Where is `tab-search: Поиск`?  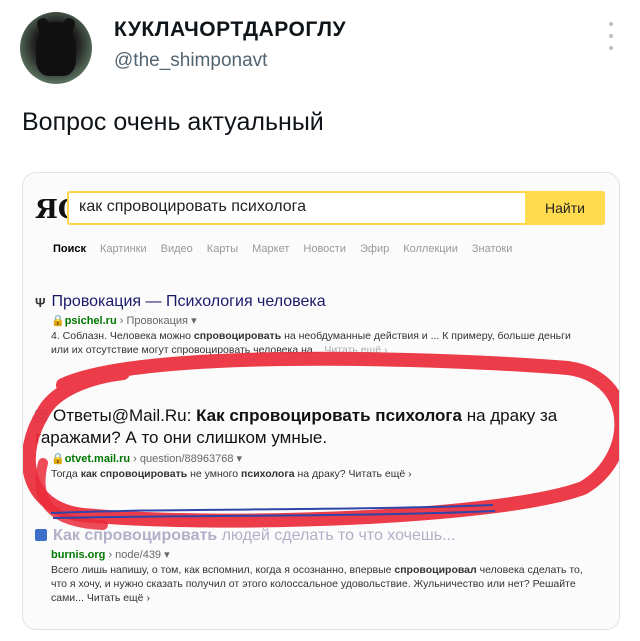 tab-search: Поиск is located at coordinates (69, 249).